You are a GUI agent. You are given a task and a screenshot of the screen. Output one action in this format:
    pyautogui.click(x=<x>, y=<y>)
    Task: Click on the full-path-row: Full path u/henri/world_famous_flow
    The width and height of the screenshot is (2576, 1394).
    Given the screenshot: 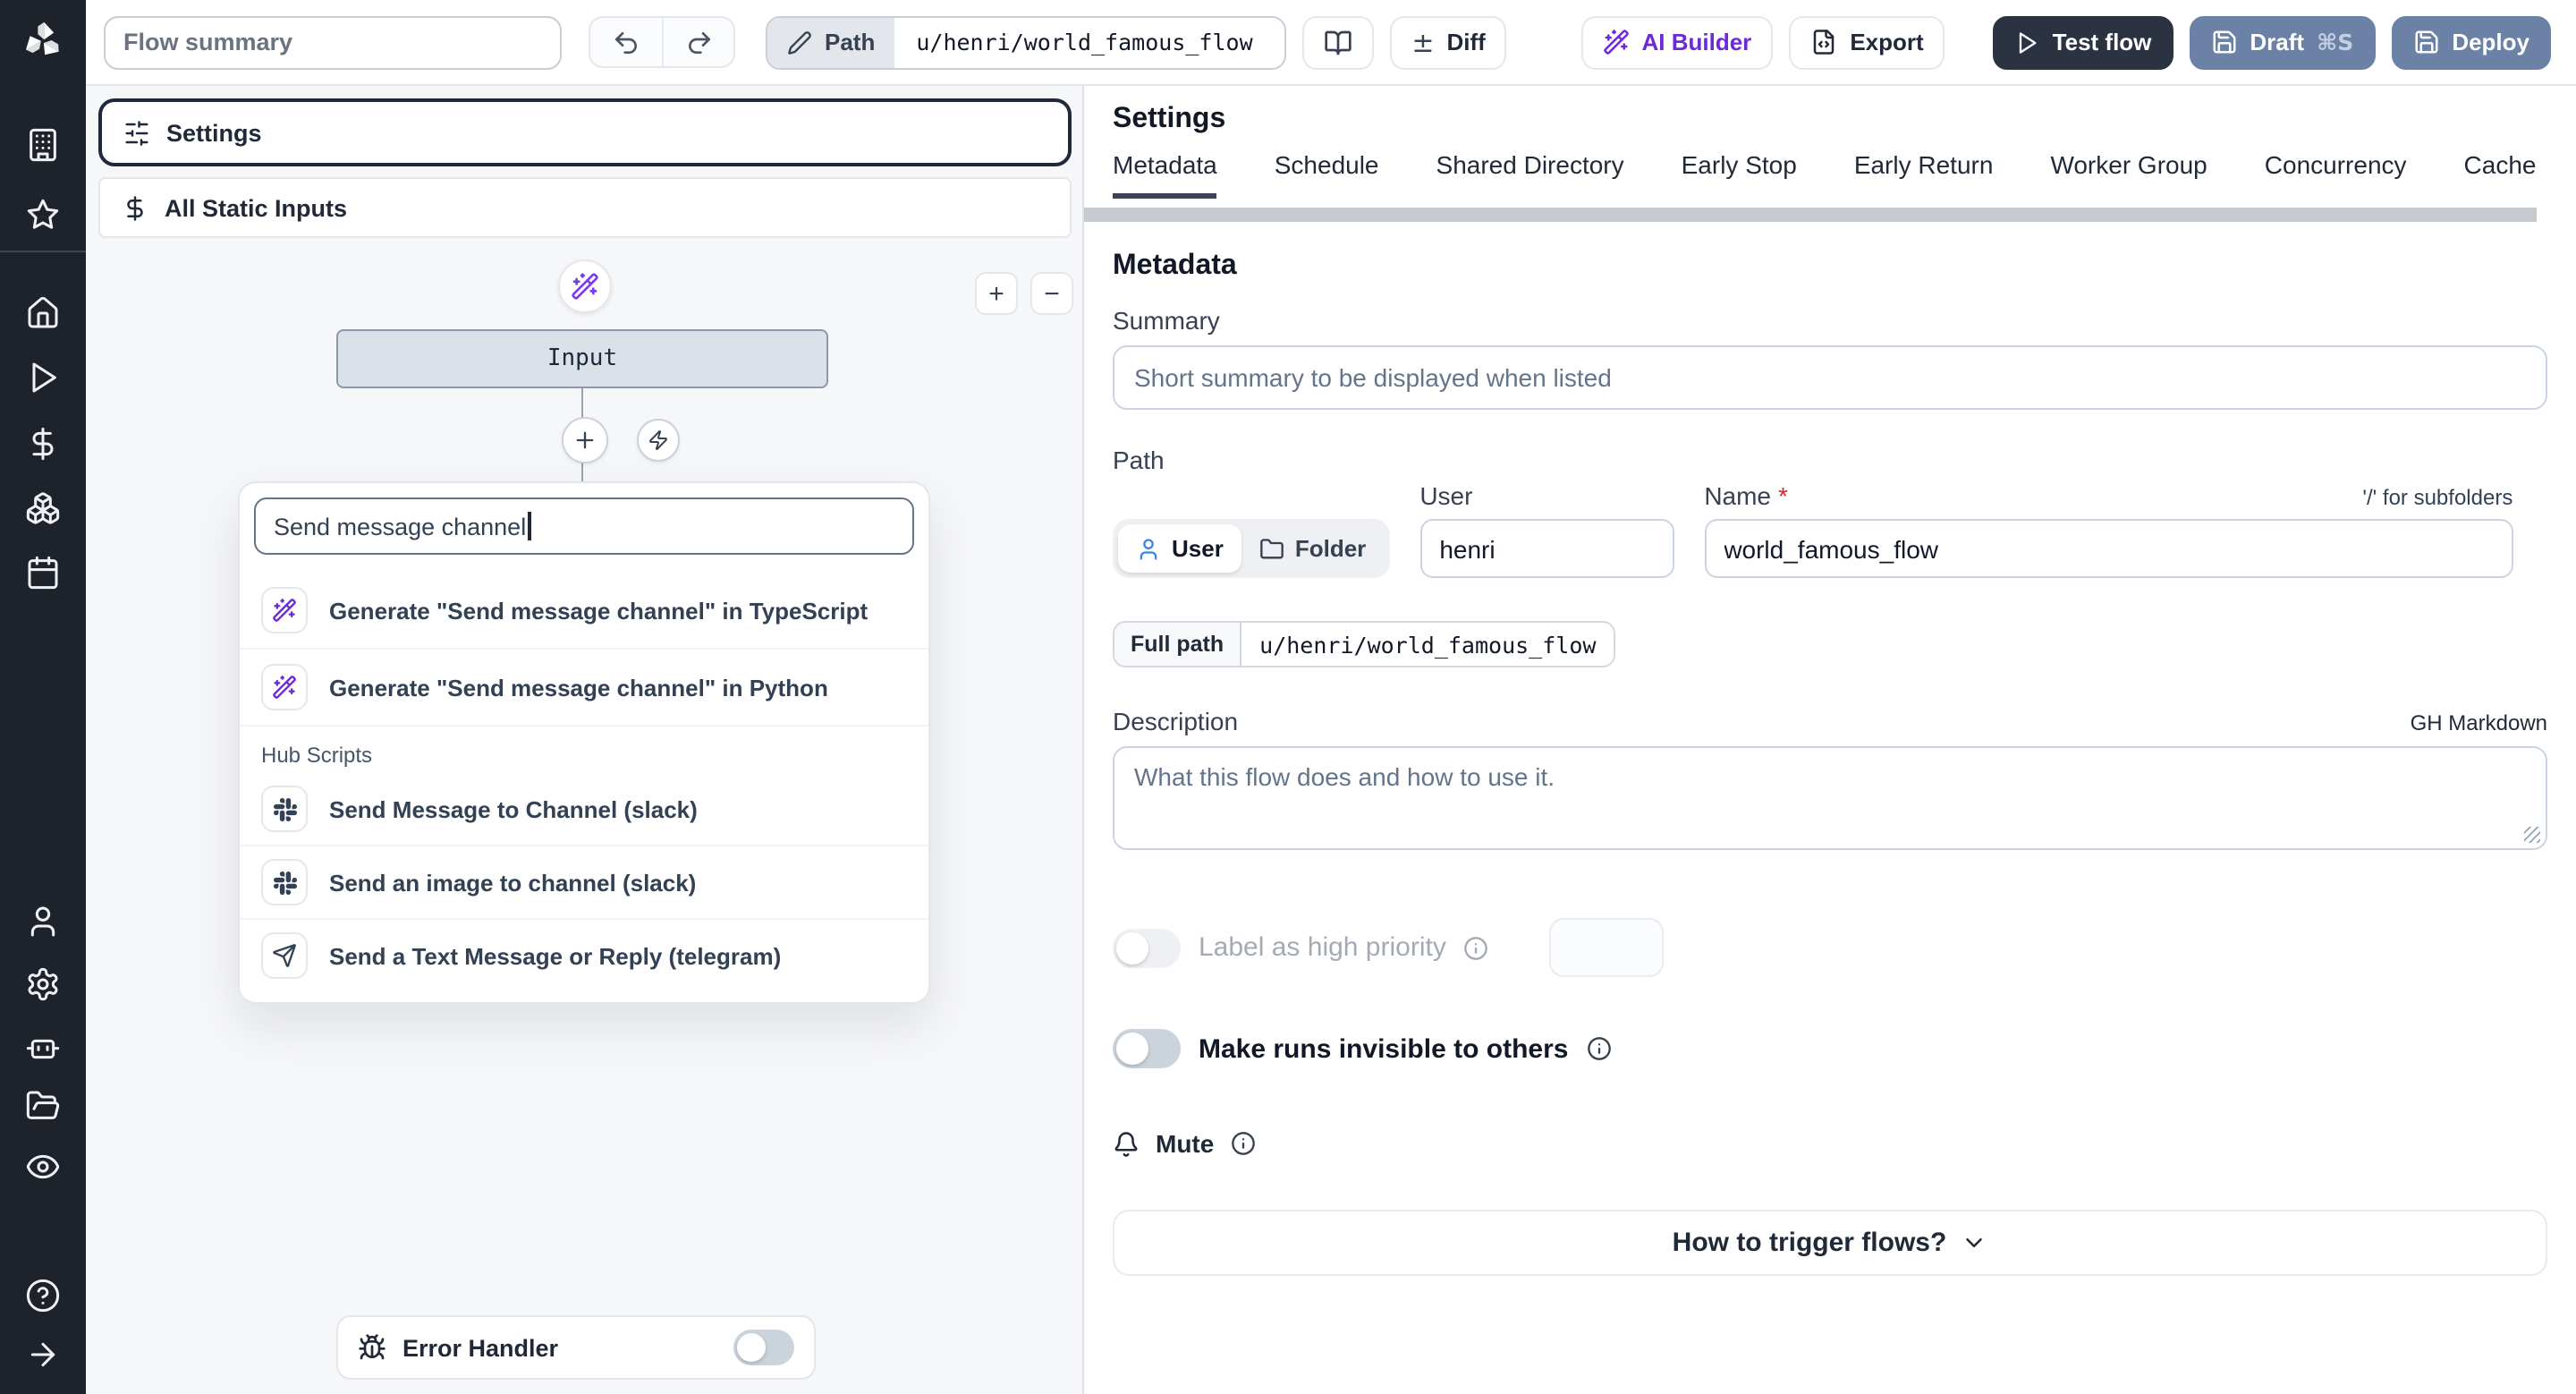 What is the action you would take?
    pyautogui.click(x=1364, y=644)
    